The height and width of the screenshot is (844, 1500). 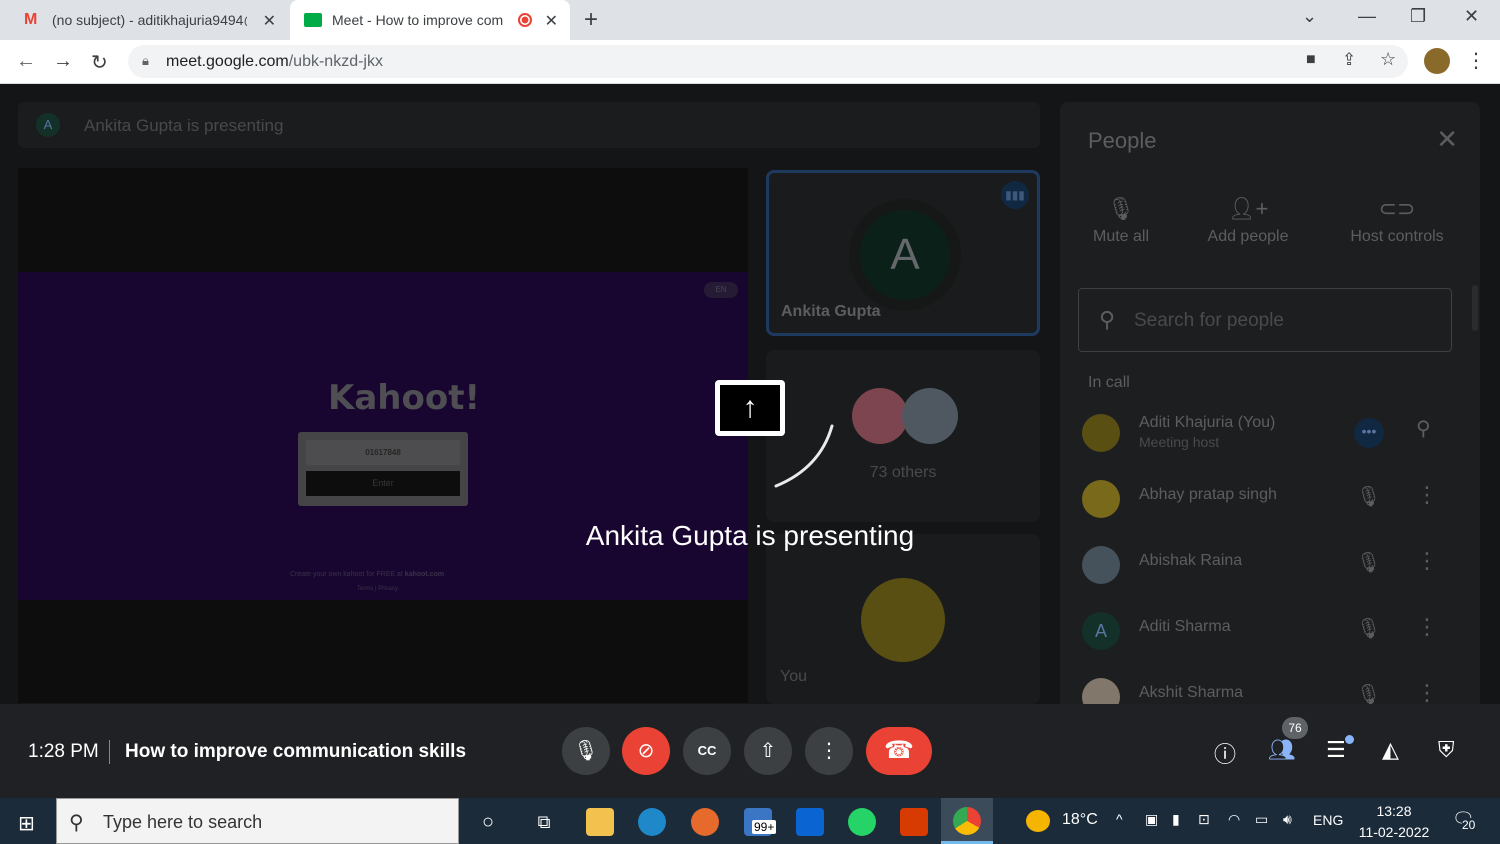 I want to click on present-button: ⇧, so click(x=768, y=751).